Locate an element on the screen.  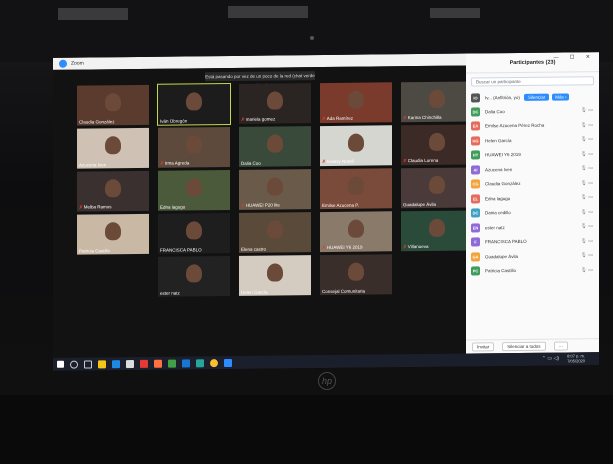
tile-name-text: Consejal Comunitaria is located at coordinates (344, 291).